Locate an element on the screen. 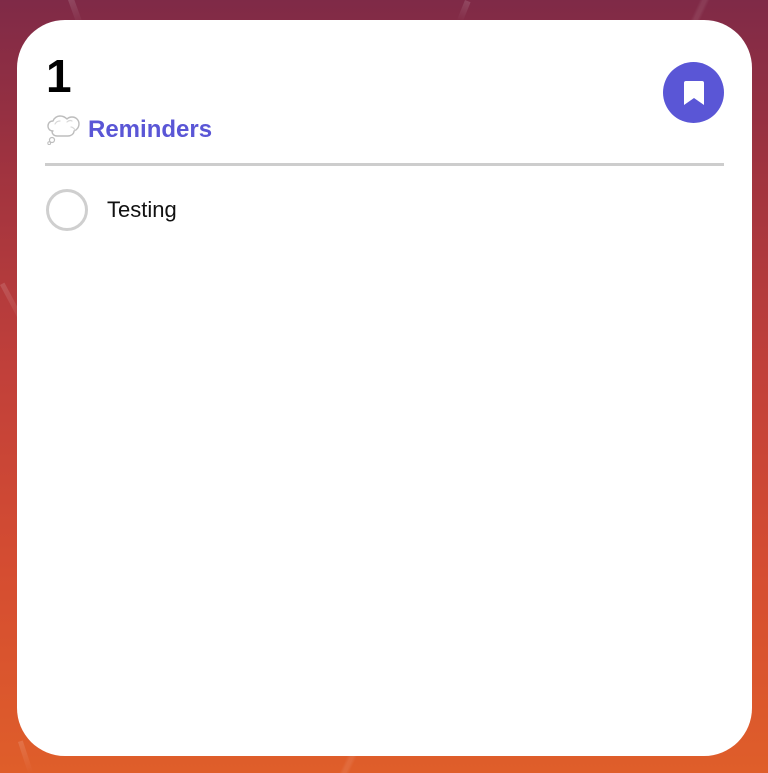 The image size is (768, 773). reminder-checkbox is located at coordinates (67, 210).